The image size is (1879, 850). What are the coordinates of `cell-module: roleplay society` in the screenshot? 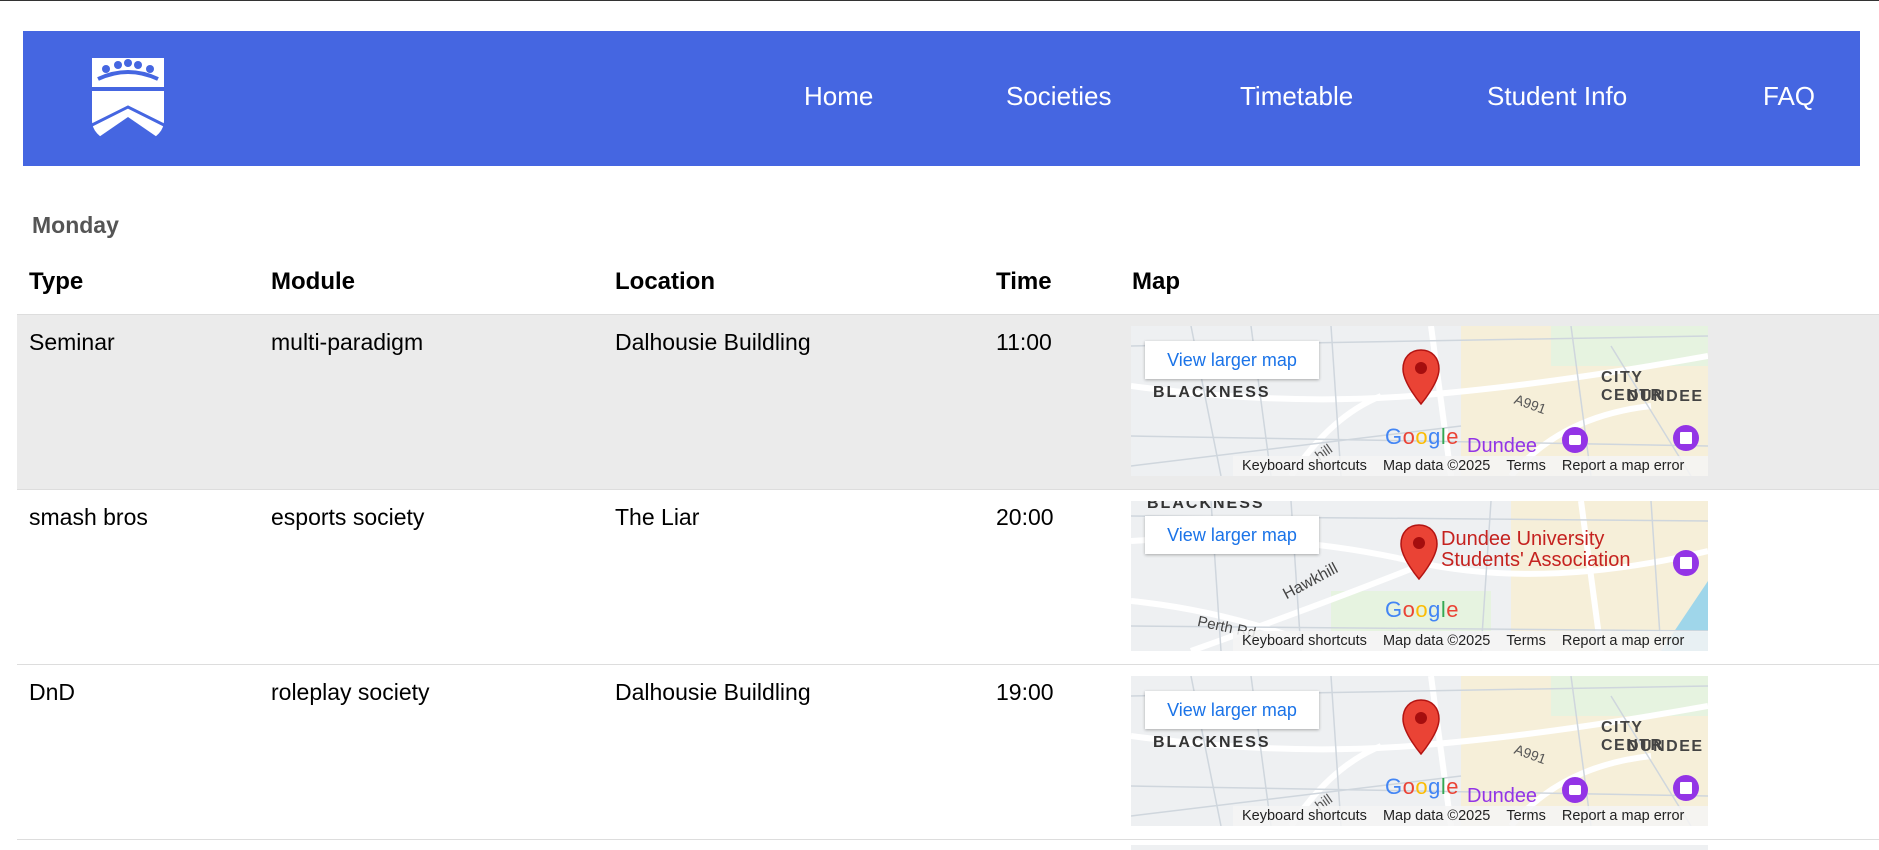 It's located at (431, 752).